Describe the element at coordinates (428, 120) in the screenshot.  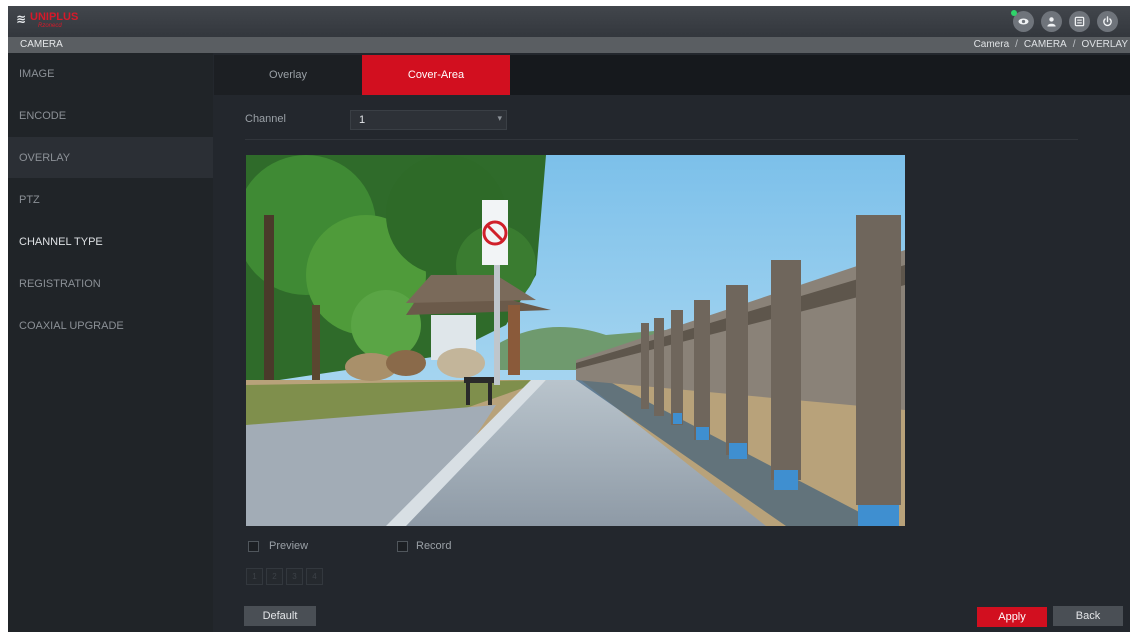
I see `channel-select: 1 ▾` at that location.